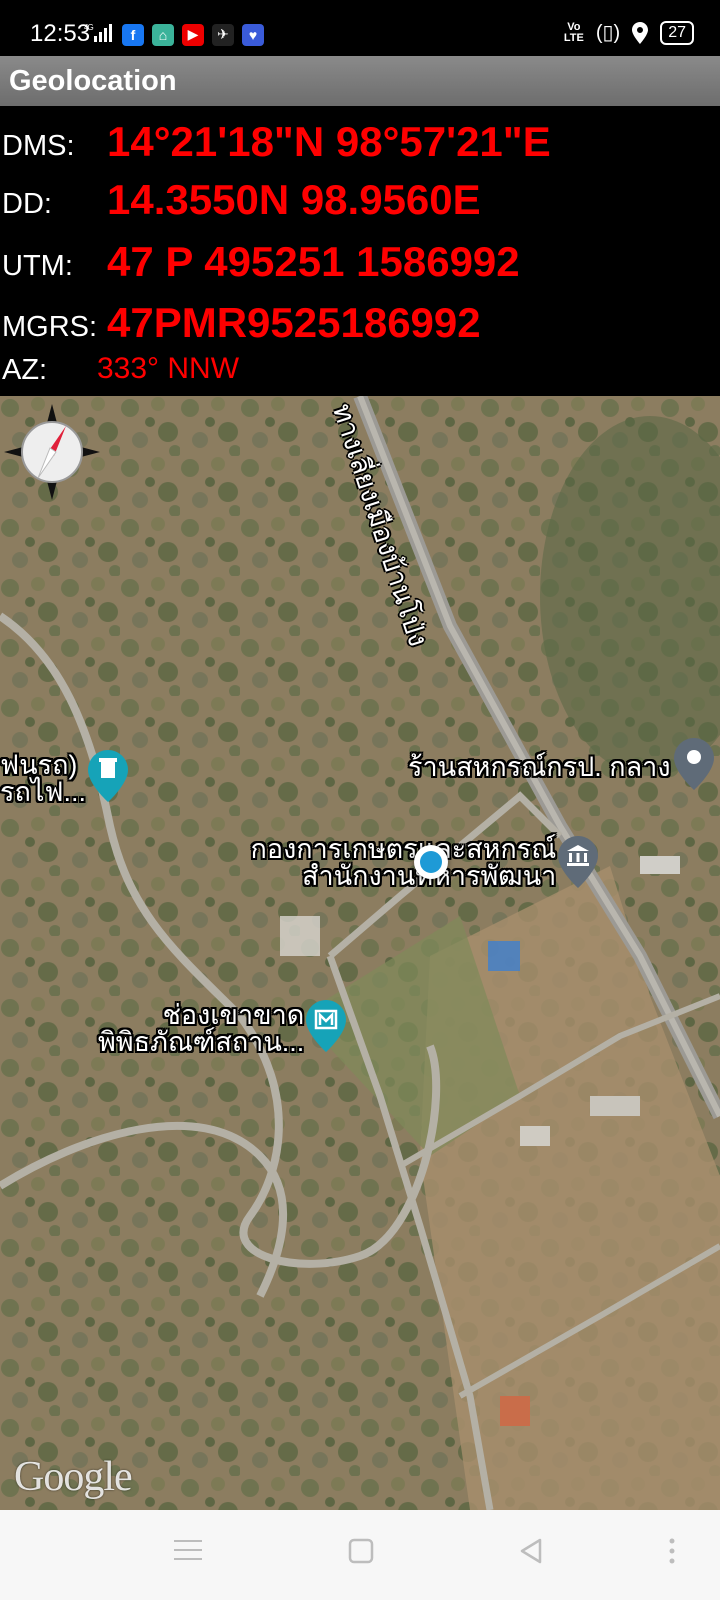 The height and width of the screenshot is (1600, 720). Describe the element at coordinates (73, 1477) in the screenshot. I see `google-logo: Google` at that location.